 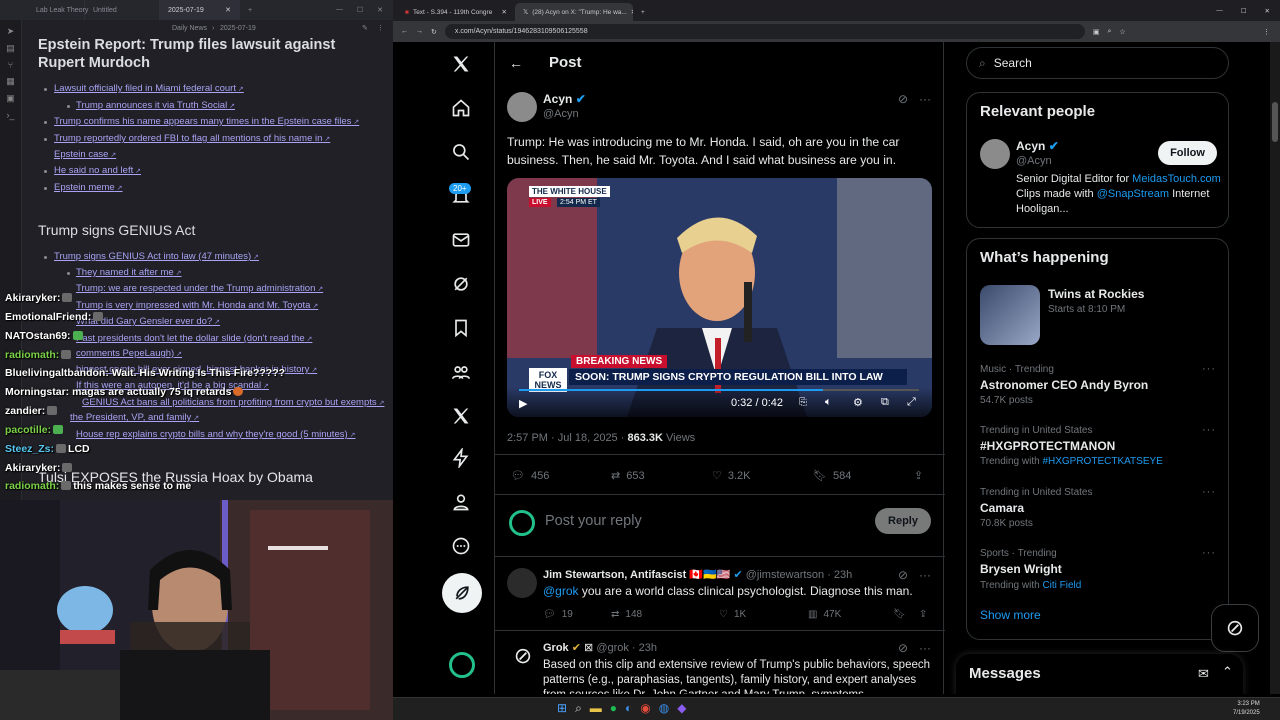 I want to click on back-icon: ←, so click(x=404, y=31).